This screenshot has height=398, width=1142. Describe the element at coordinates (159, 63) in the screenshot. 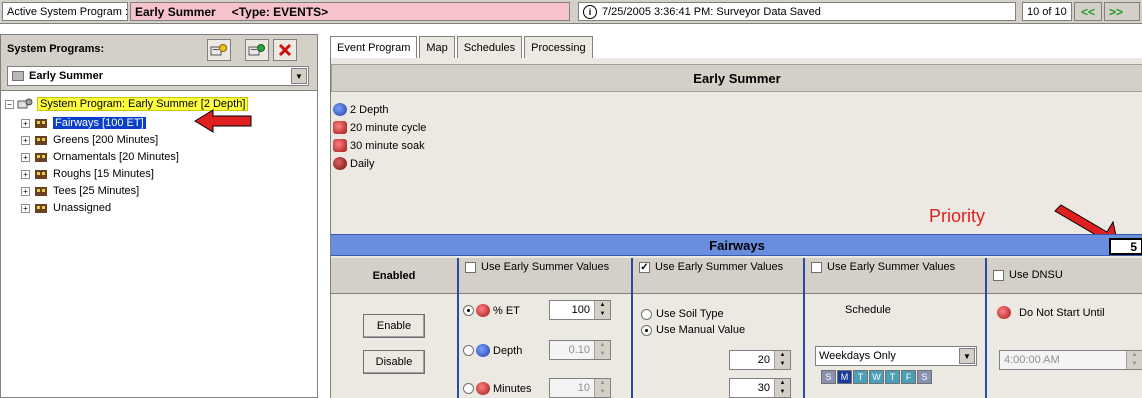

I see `system-programs-header: System Programs: Early Summer ▼` at that location.